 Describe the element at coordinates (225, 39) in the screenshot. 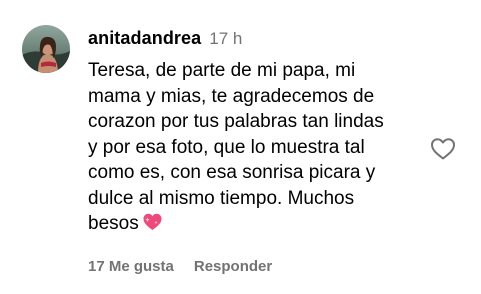

I see `comment-timestamp: 17 h` at that location.